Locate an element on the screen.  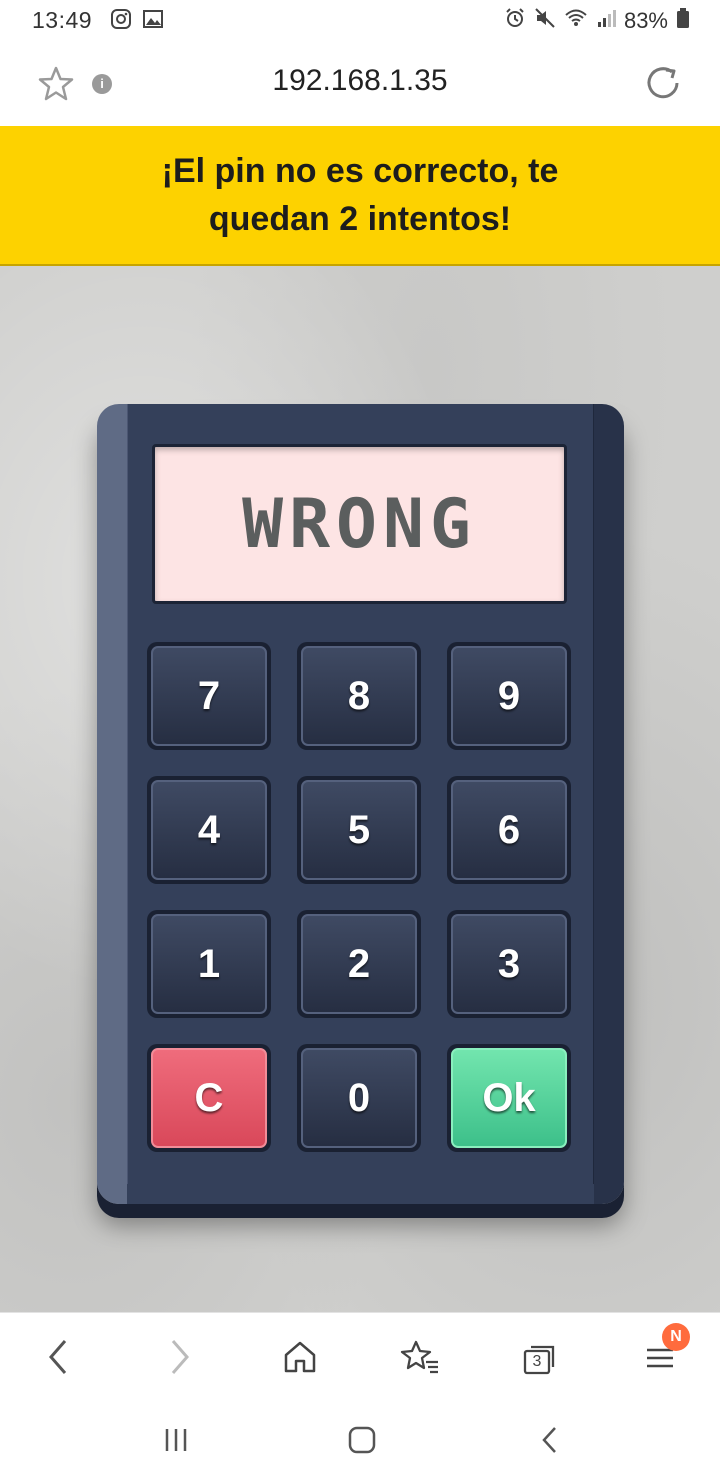
key-1: 1 is located at coordinates (209, 964).